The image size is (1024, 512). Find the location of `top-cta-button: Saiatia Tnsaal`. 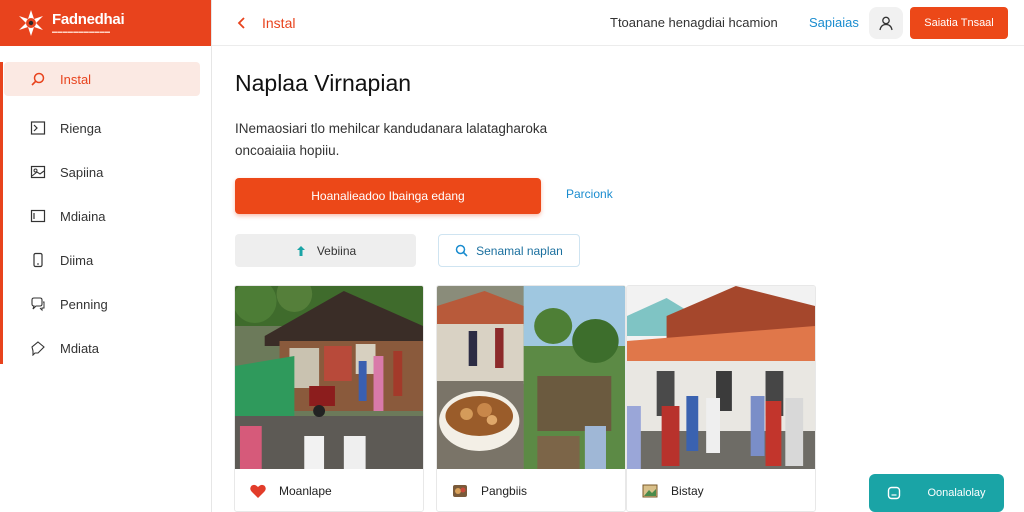

top-cta-button: Saiatia Tnsaal is located at coordinates (959, 23).